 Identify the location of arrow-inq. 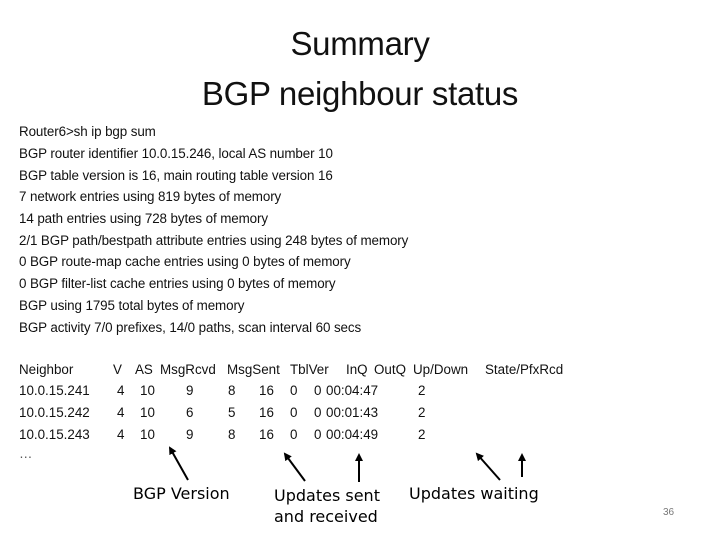
(488, 466).